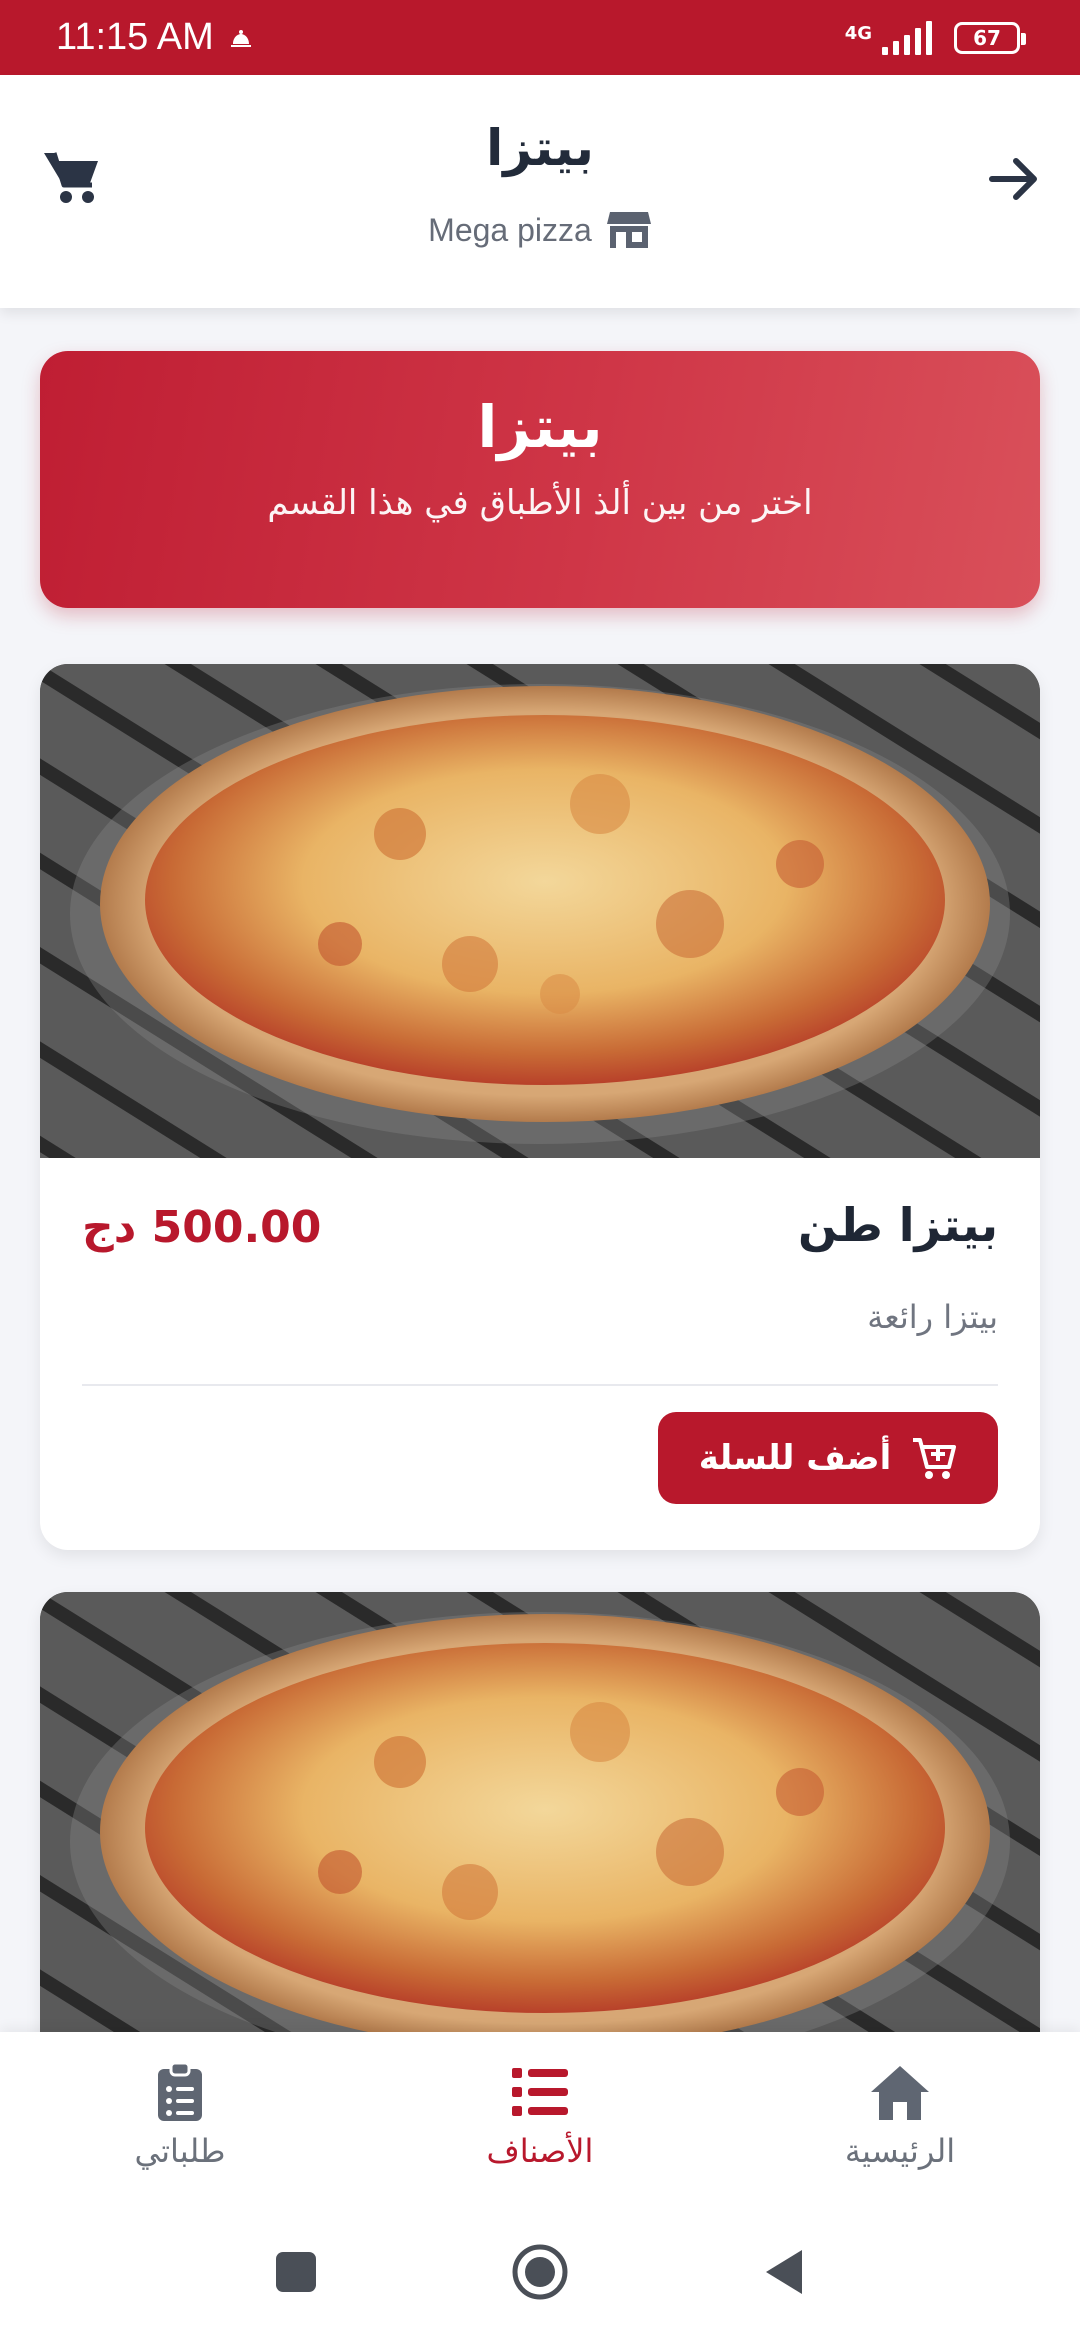  What do you see at coordinates (795, 1458) in the screenshot?
I see `add-to-cart-label: أضف للسلة` at bounding box center [795, 1458].